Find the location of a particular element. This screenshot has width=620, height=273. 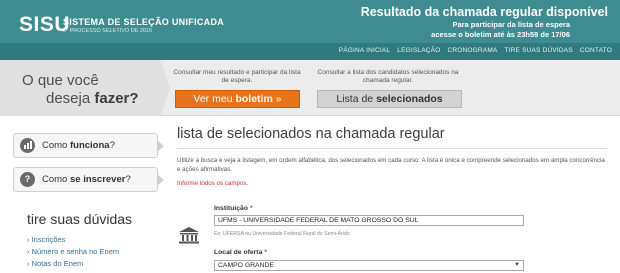

title-divider is located at coordinates (392, 148).